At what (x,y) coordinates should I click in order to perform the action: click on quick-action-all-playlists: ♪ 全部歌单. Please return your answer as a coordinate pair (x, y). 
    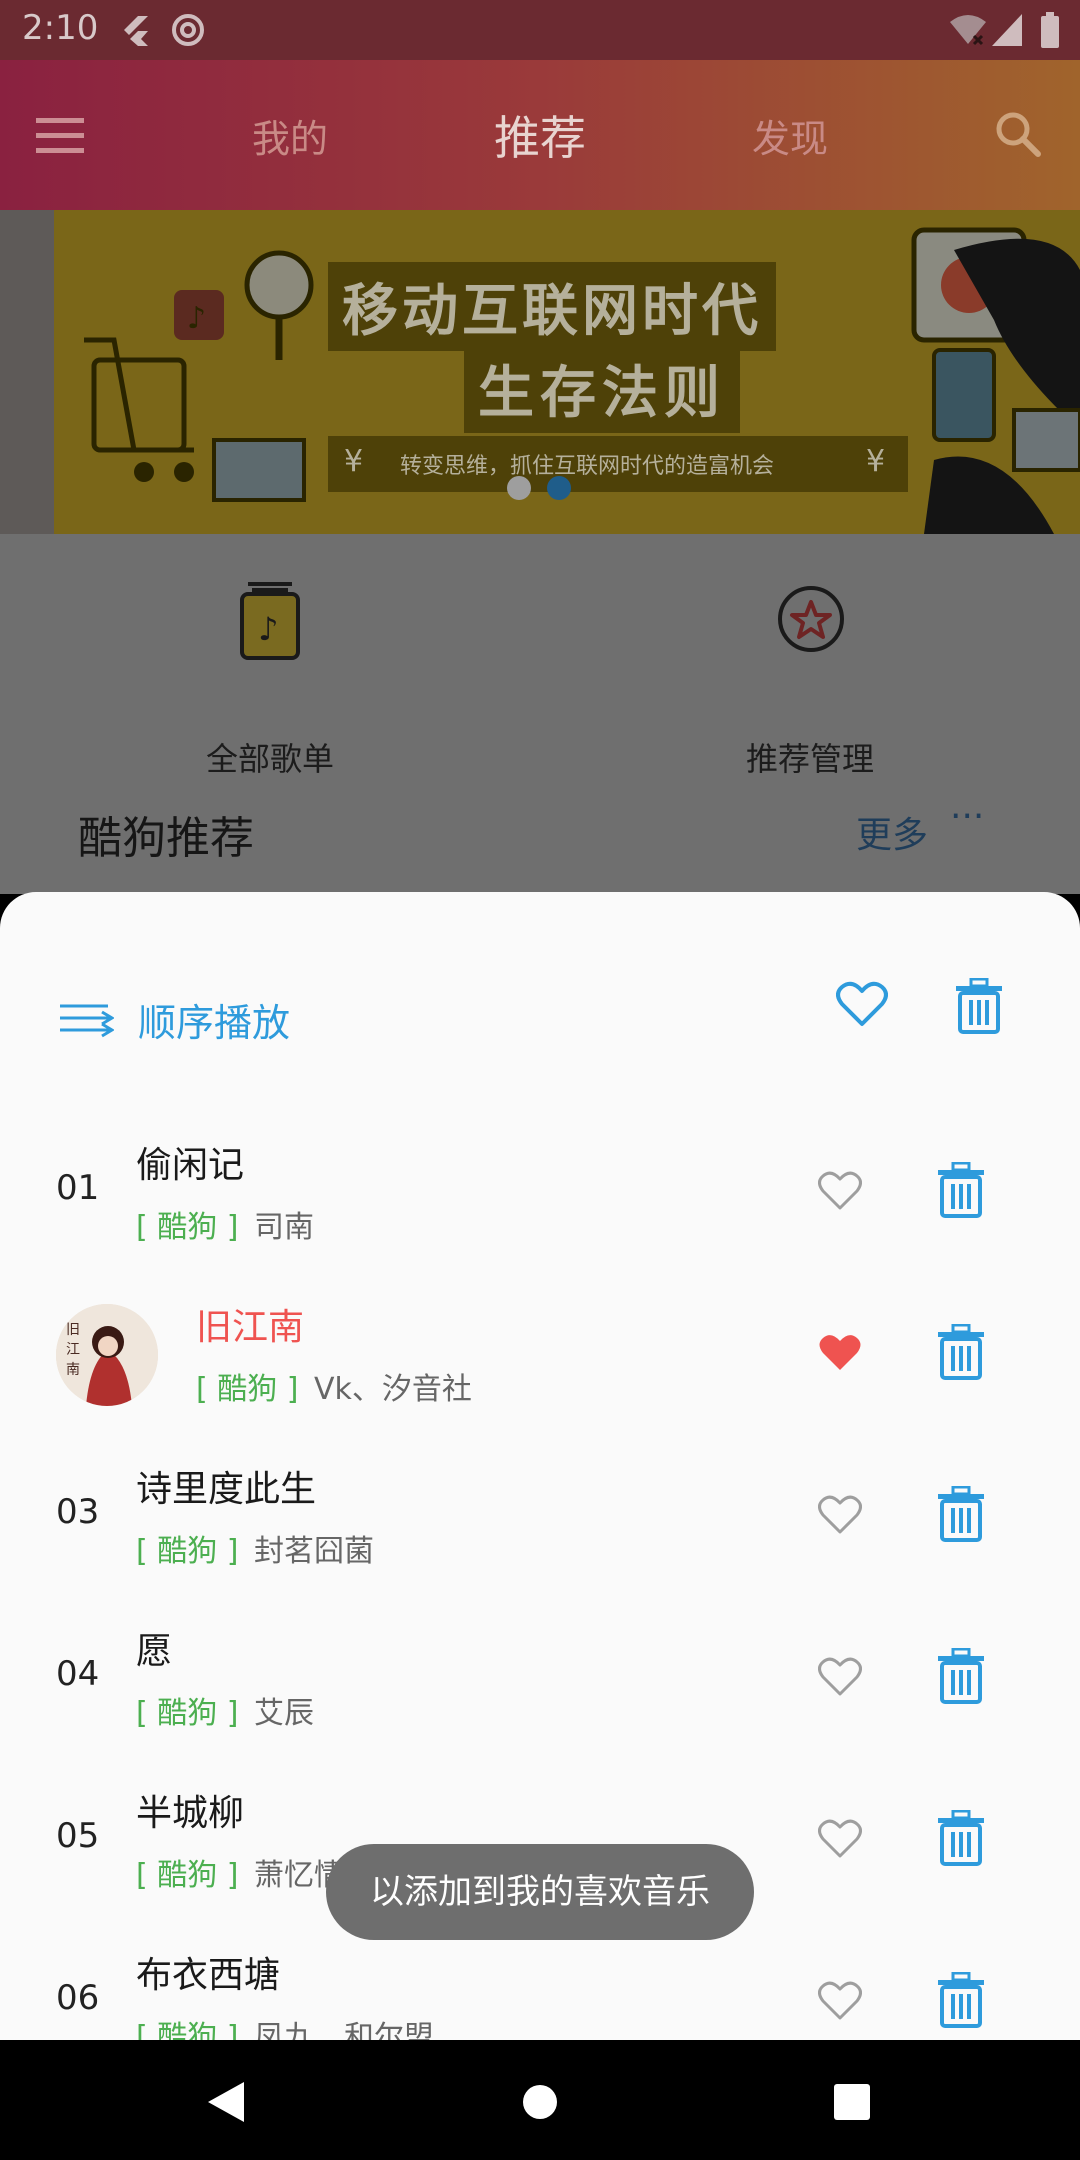
    Looking at the image, I should click on (270, 680).